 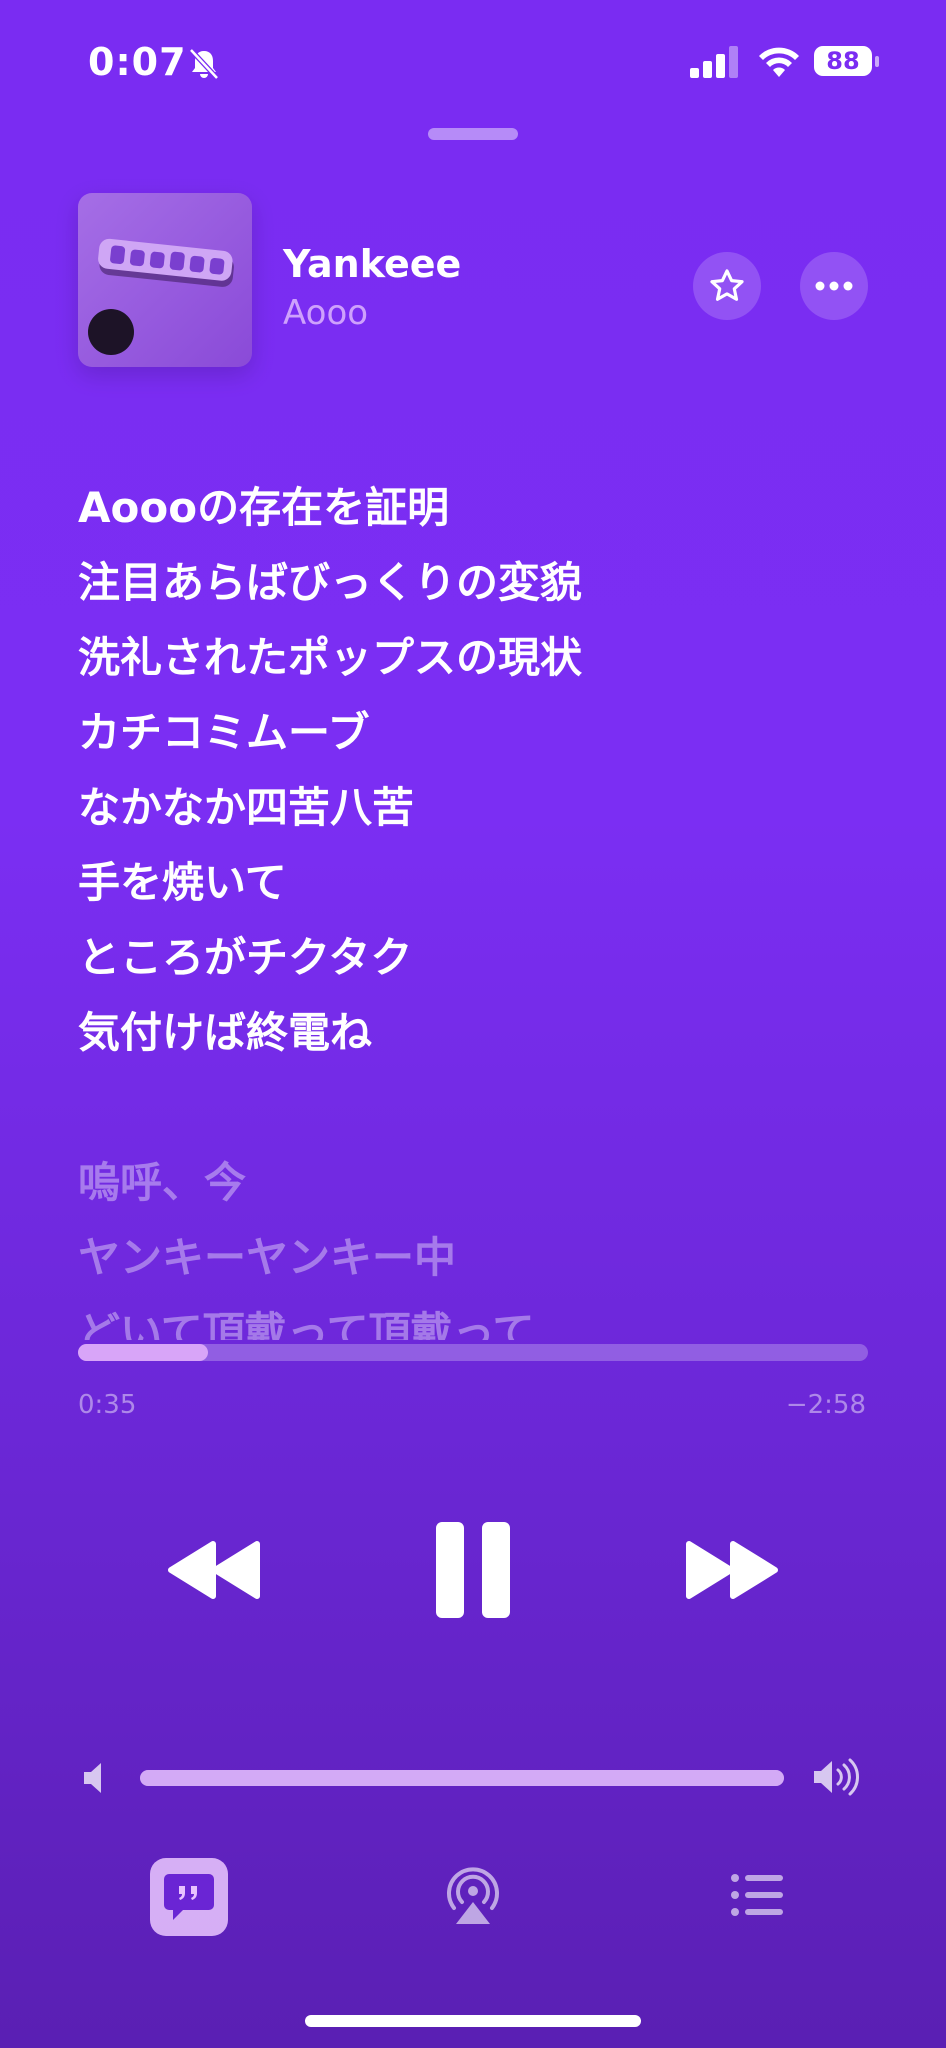 What do you see at coordinates (478, 1257) in the screenshot?
I see `lyric-line: ヤンキーヤンキー中` at bounding box center [478, 1257].